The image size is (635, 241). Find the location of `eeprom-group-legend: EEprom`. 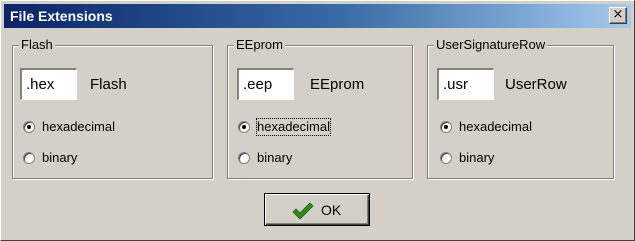

eeprom-group-legend: EEprom is located at coordinates (259, 45).